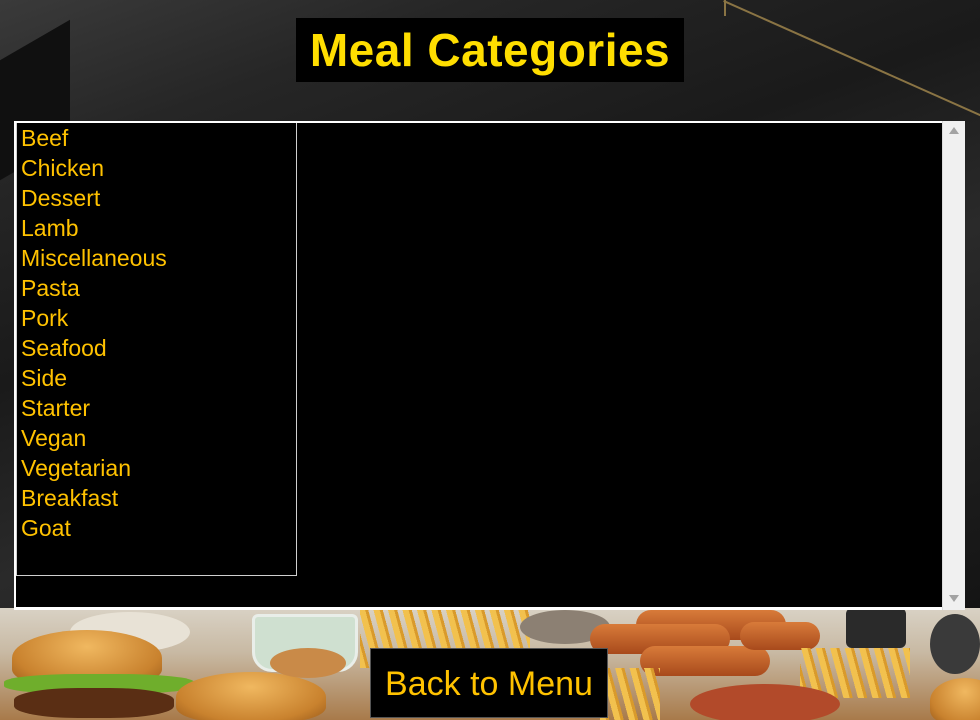  What do you see at coordinates (156, 468) in the screenshot?
I see `category-item-vegetarian: Vegetarian` at bounding box center [156, 468].